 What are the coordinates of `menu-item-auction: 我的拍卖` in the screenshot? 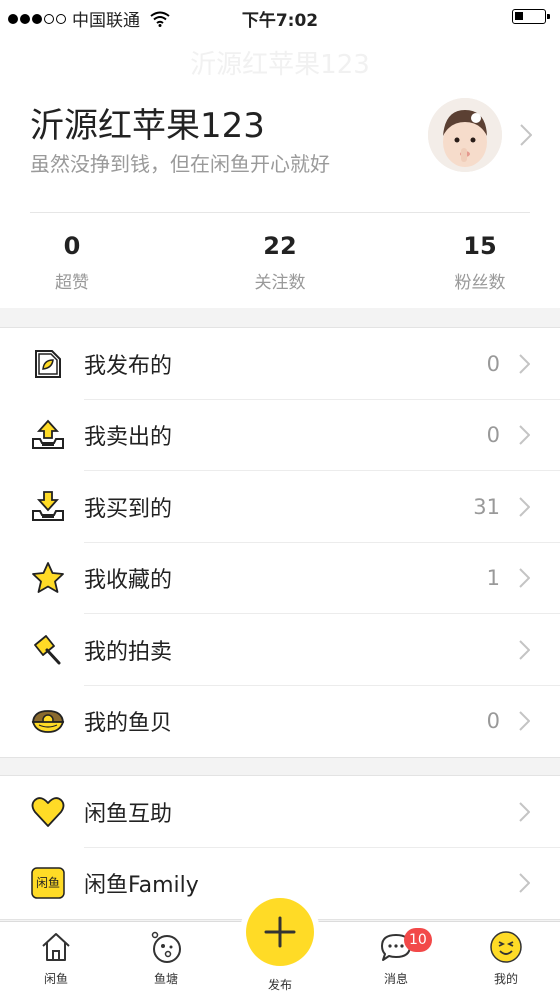 It's located at (280, 650).